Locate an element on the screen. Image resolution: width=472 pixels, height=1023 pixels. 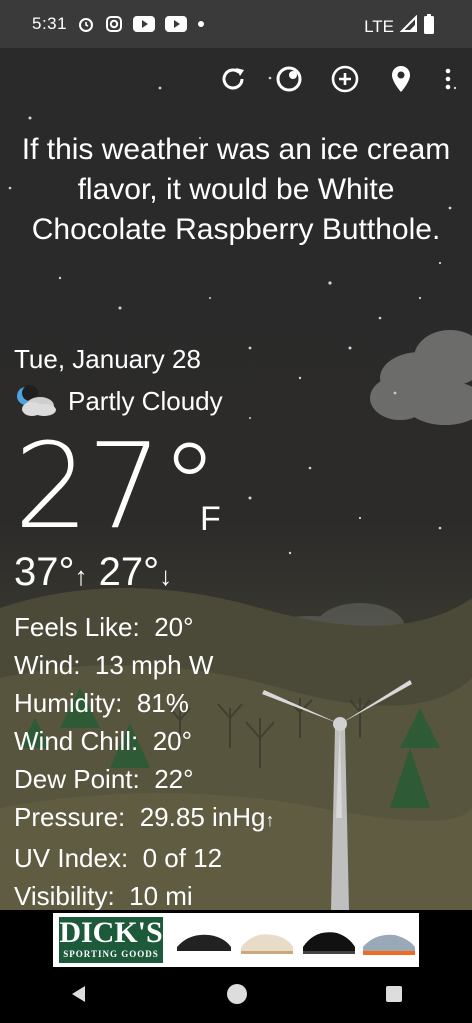
ad-brand-logo: DICK'S SPORTING GOODS is located at coordinates (111, 940).